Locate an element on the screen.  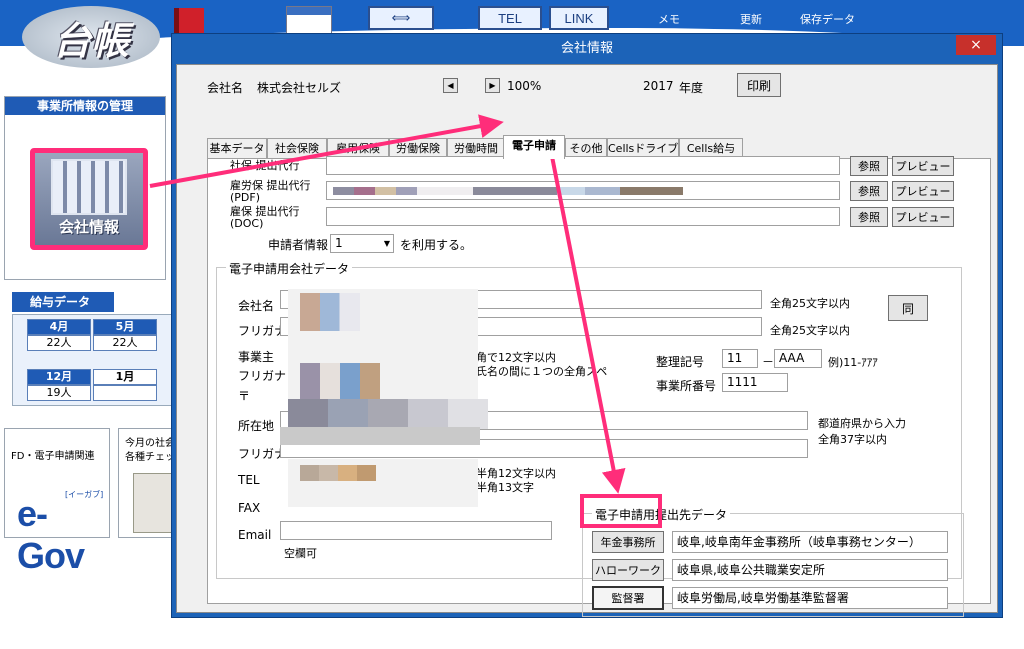
arrow-to-destination is located at coordinates (586, 314).